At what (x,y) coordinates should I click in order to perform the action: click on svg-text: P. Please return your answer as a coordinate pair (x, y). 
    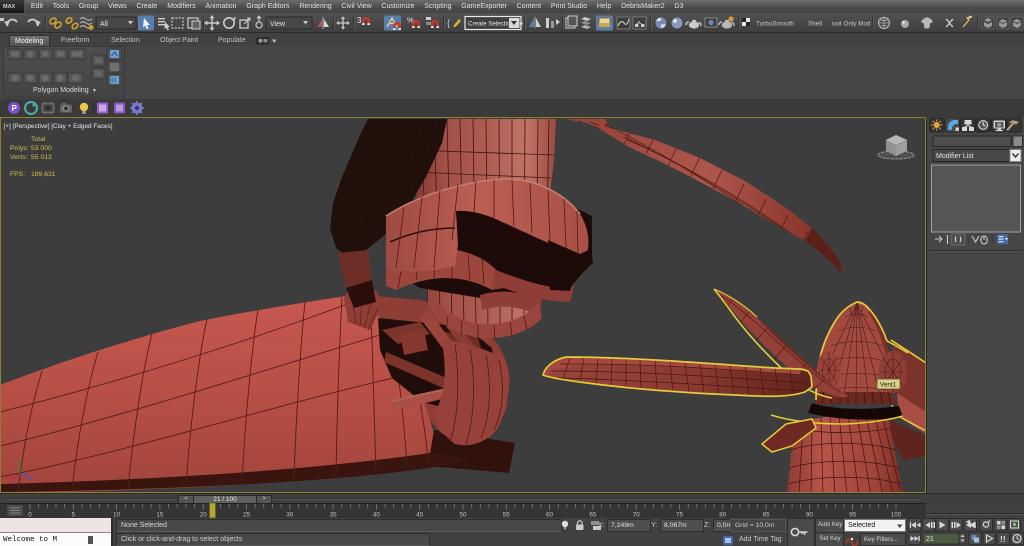
    Looking at the image, I should click on (15, 108).